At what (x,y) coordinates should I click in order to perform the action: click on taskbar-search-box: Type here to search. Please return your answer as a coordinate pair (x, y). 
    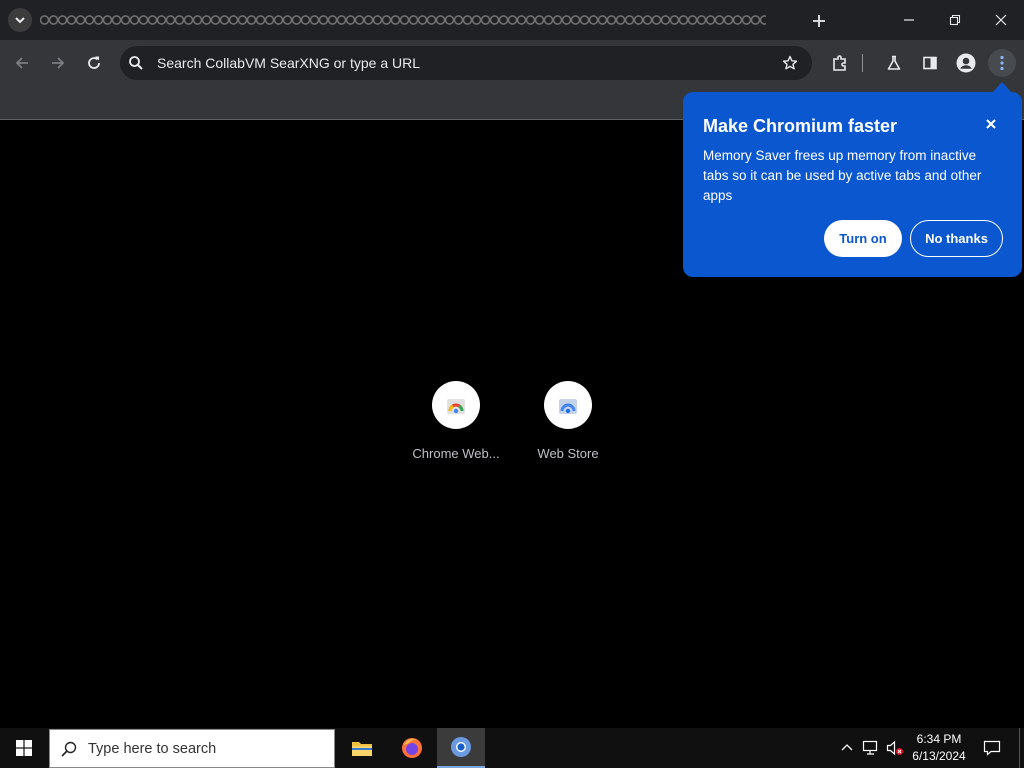
    Looking at the image, I should click on (192, 748).